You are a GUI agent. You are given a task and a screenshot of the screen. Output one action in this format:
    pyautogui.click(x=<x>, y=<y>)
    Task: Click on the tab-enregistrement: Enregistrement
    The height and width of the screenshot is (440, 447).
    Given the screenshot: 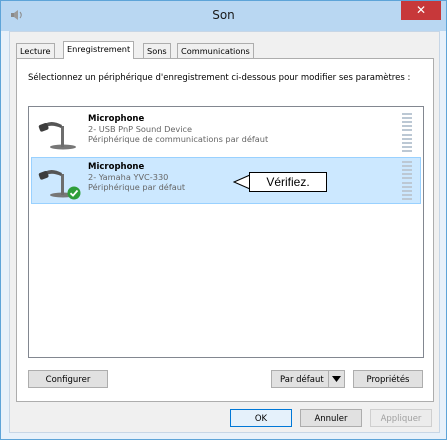 What is the action you would take?
    pyautogui.click(x=99, y=50)
    